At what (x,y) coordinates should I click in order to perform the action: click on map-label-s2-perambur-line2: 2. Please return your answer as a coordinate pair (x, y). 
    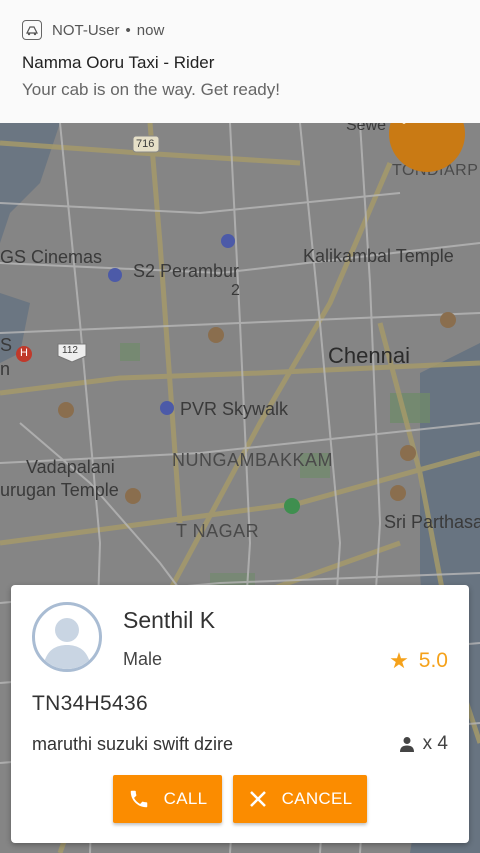
    Looking at the image, I should click on (235, 290).